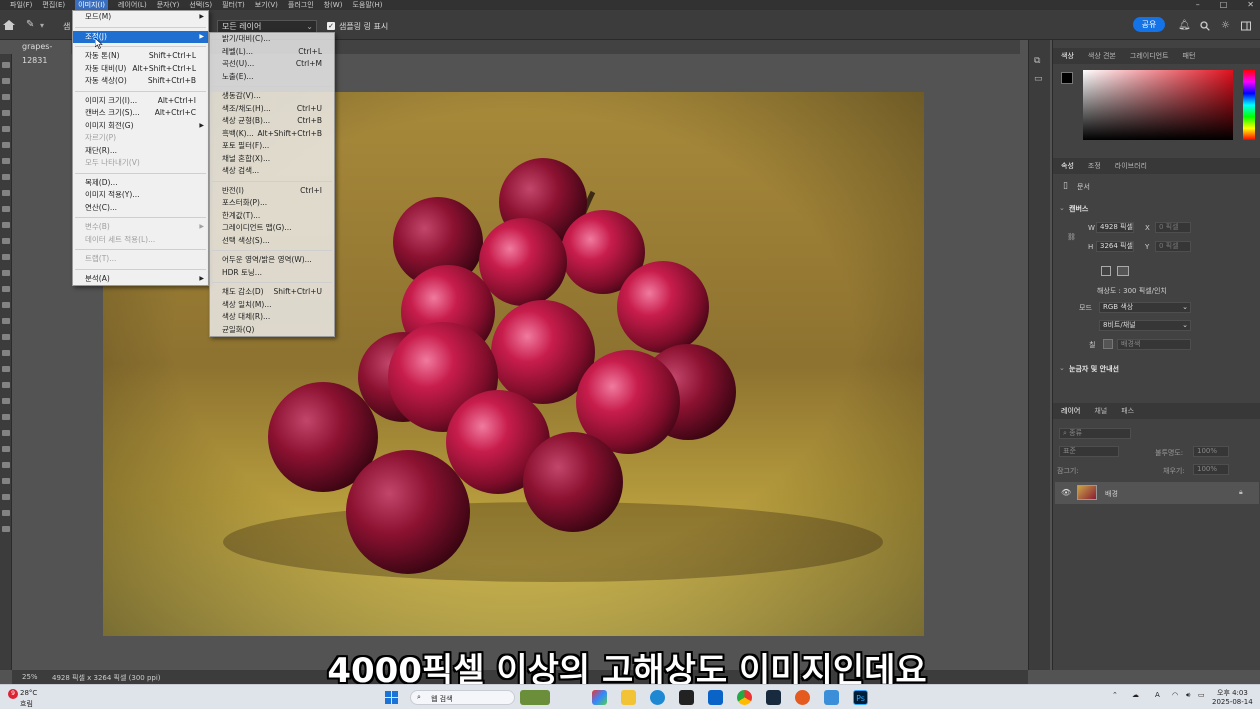 The height and width of the screenshot is (709, 1260). Describe the element at coordinates (272, 121) in the screenshot. I see `menu-item: 색상 균형(B)... Ctrl+B` at that location.